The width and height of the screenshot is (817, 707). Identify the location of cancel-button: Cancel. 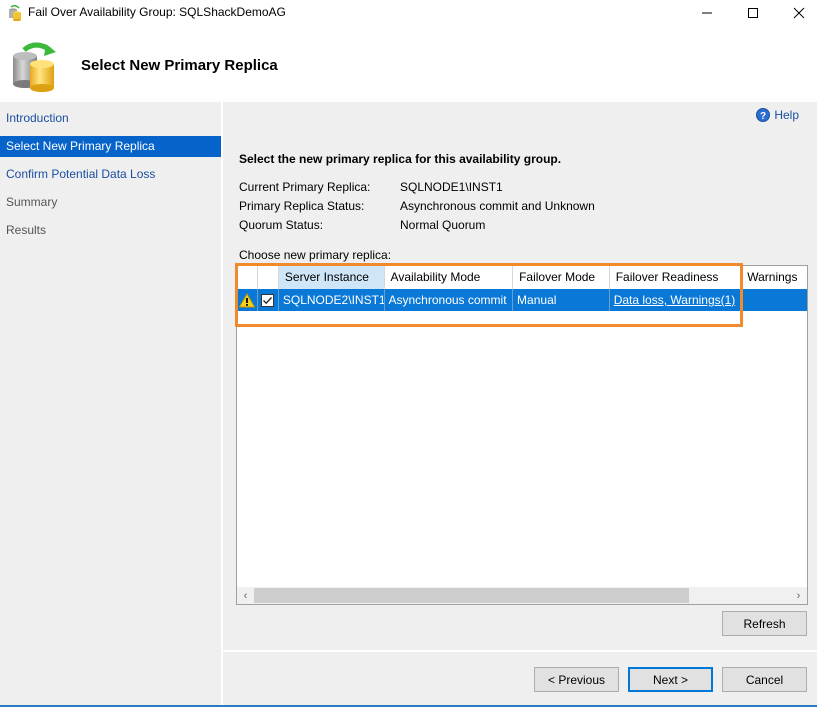
(764, 679).